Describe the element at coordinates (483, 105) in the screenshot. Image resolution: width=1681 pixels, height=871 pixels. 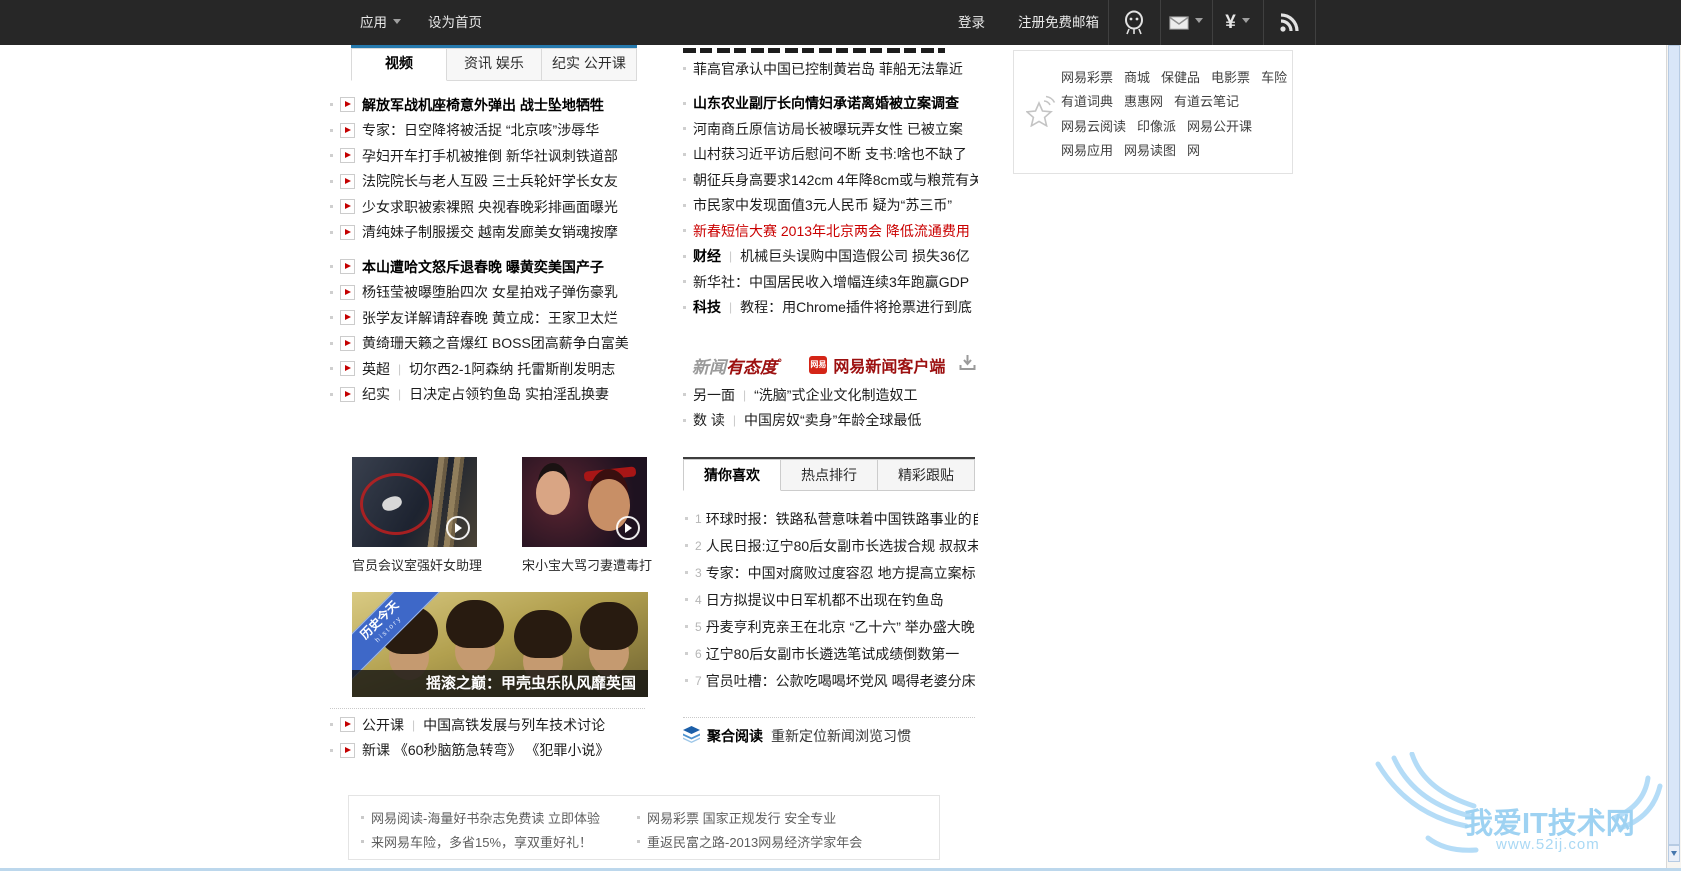
I see `news-link: 解放军战机座椅意外弹出 战士坠地牺牲` at that location.